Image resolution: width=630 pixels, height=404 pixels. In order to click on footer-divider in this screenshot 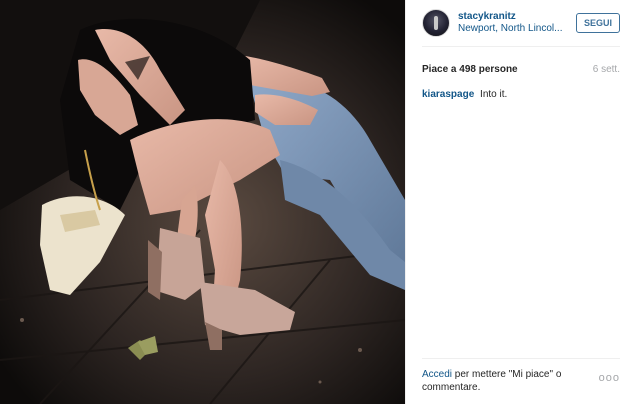, I will do `click(521, 358)`.